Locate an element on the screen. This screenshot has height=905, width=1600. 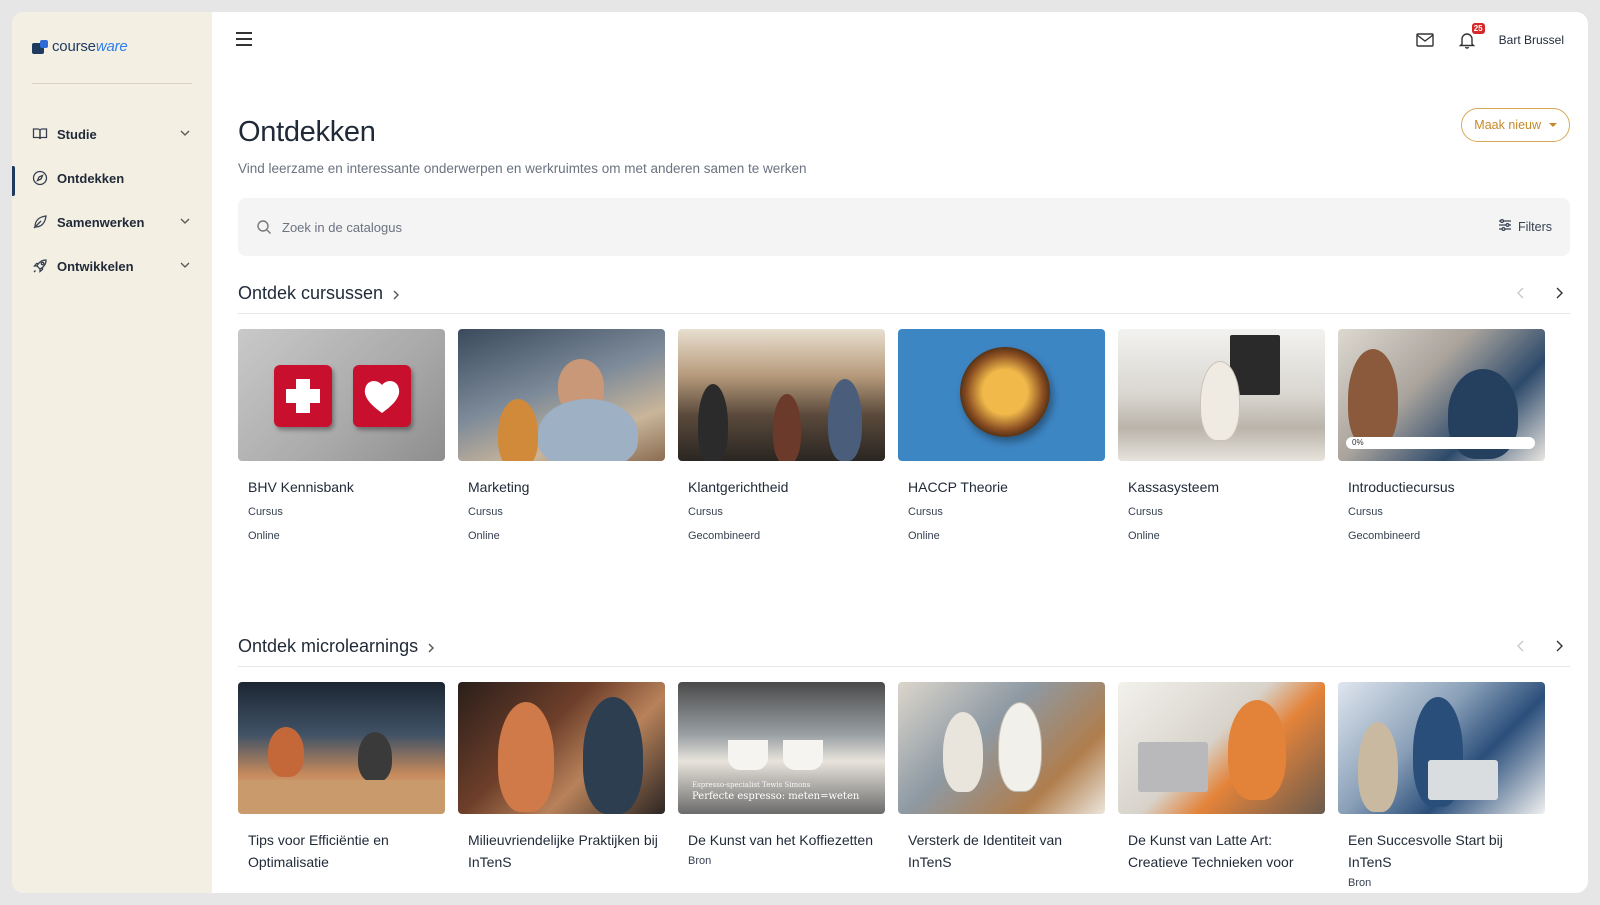
course-card: HACCP Theorie Cursus Online is located at coordinates (1001, 435).